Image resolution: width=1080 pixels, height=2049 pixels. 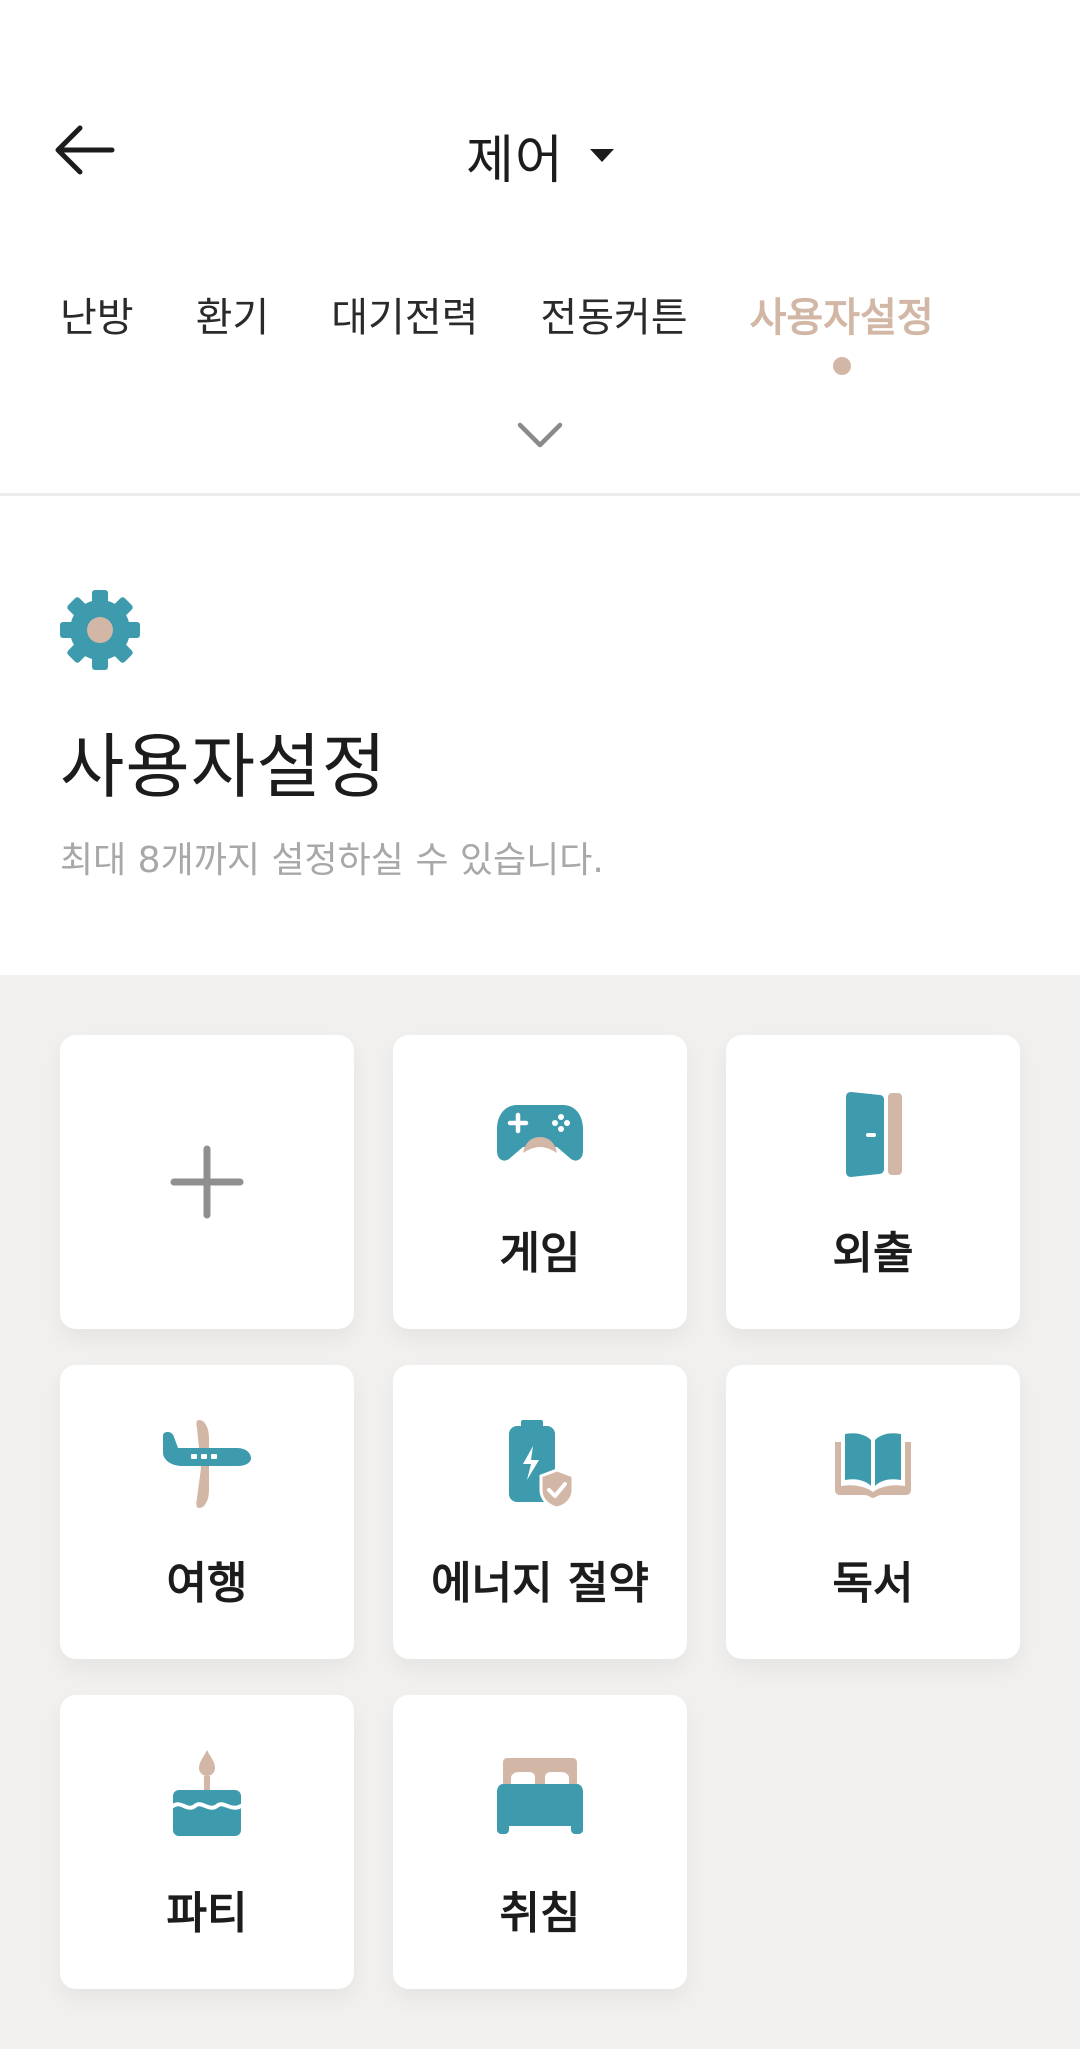 I want to click on battery-shield-icon, so click(x=542, y=1465).